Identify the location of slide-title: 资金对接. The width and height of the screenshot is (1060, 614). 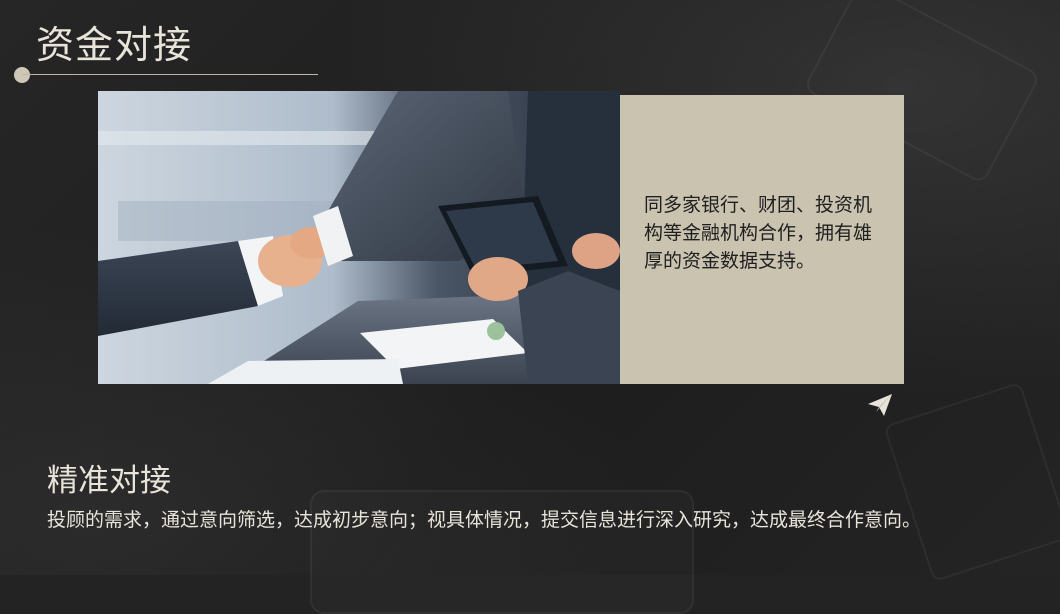
(114, 45).